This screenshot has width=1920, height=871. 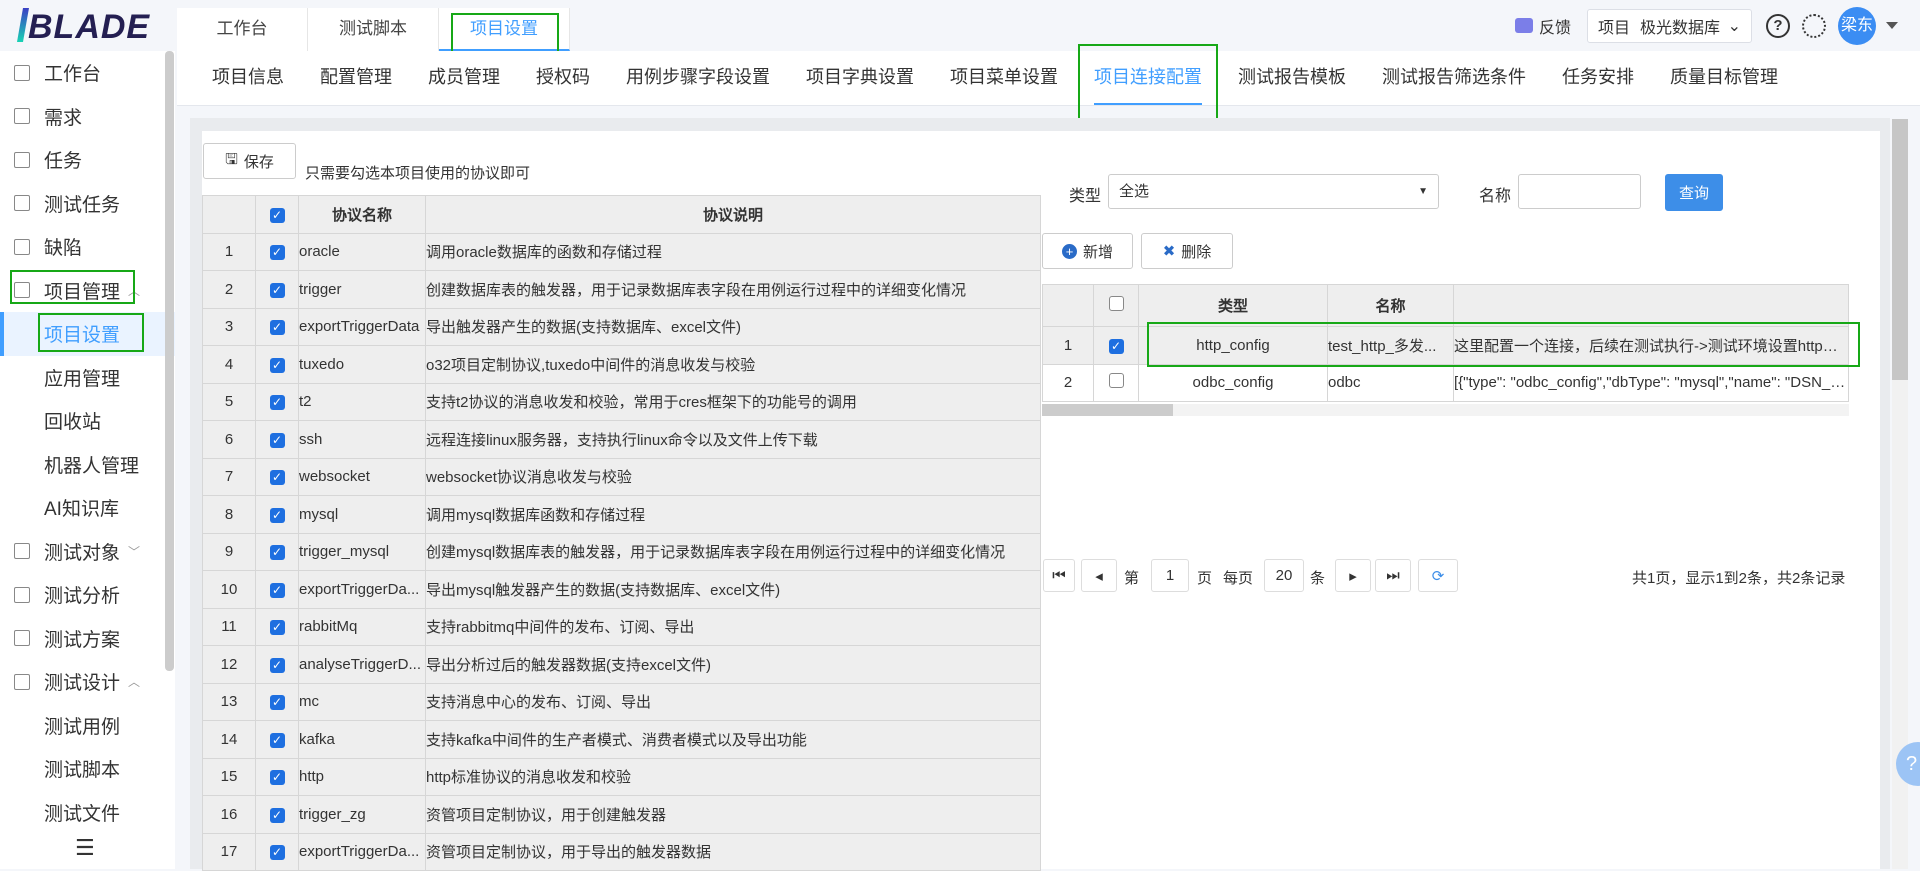 I want to click on add-button: + 新增, so click(x=1087, y=251).